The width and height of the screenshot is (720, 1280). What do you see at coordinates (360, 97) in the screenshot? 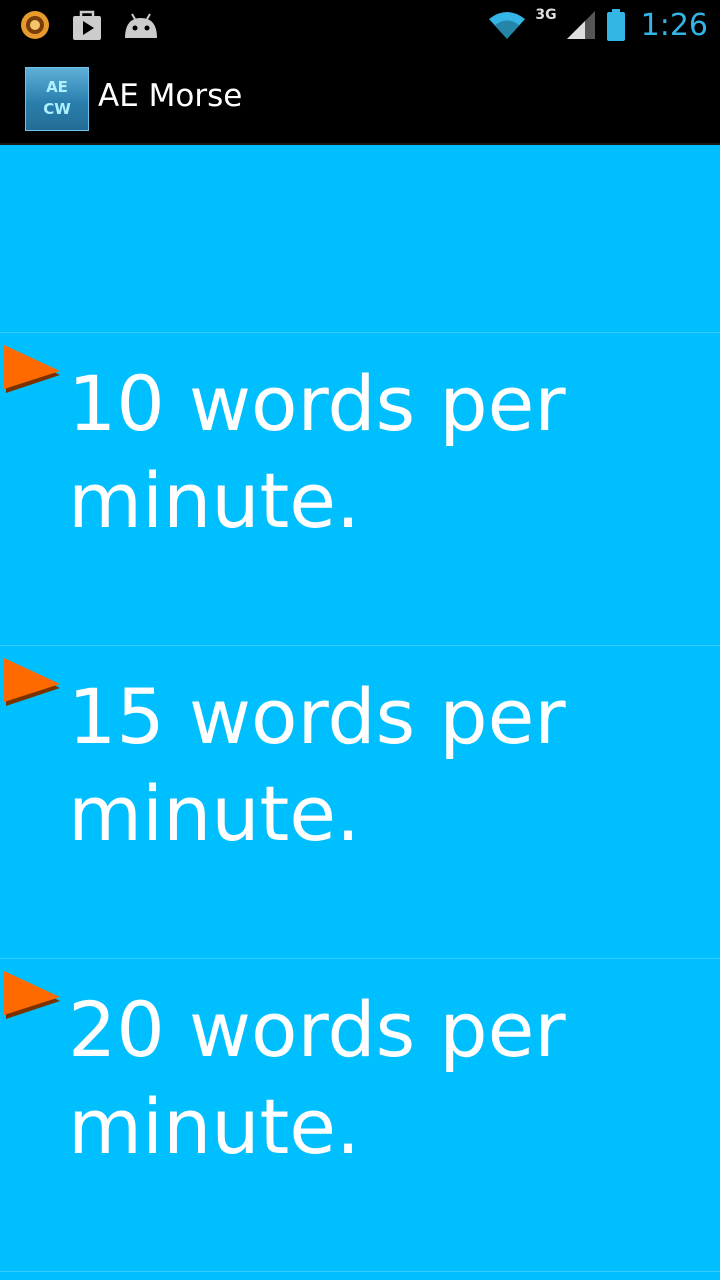
I see `action-bar: AE CW AE Morse` at bounding box center [360, 97].